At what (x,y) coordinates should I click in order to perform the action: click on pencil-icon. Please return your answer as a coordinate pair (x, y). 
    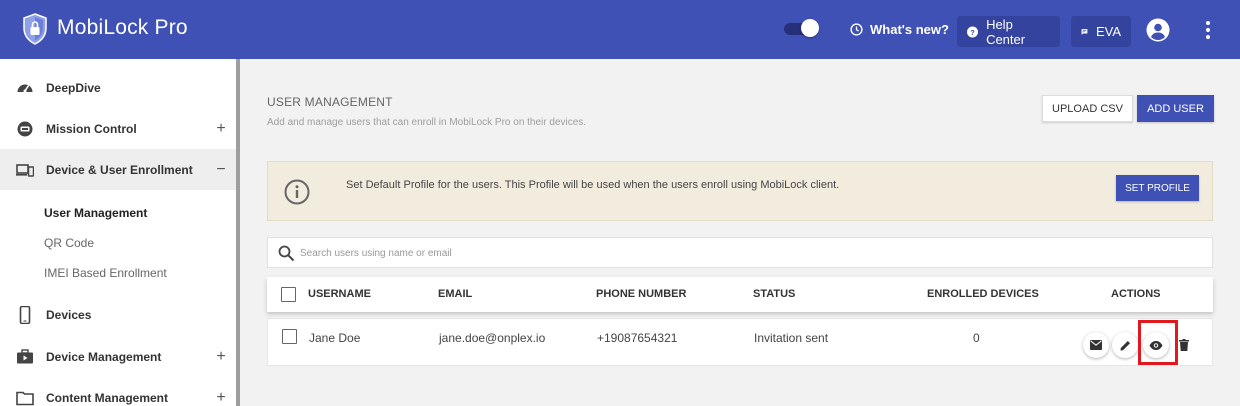
    Looking at the image, I should click on (1125, 345).